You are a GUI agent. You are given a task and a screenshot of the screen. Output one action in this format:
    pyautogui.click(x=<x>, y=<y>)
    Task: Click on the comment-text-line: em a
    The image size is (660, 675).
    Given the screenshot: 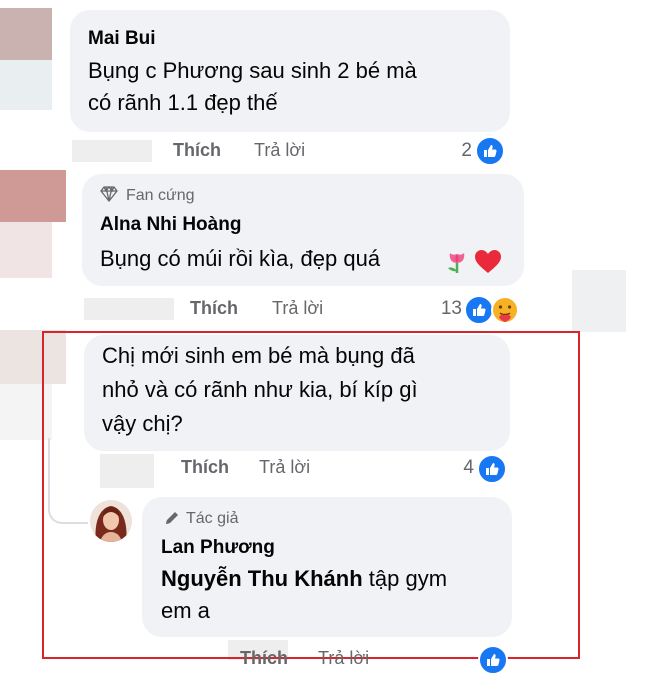 What is the action you would take?
    pyautogui.click(x=185, y=610)
    